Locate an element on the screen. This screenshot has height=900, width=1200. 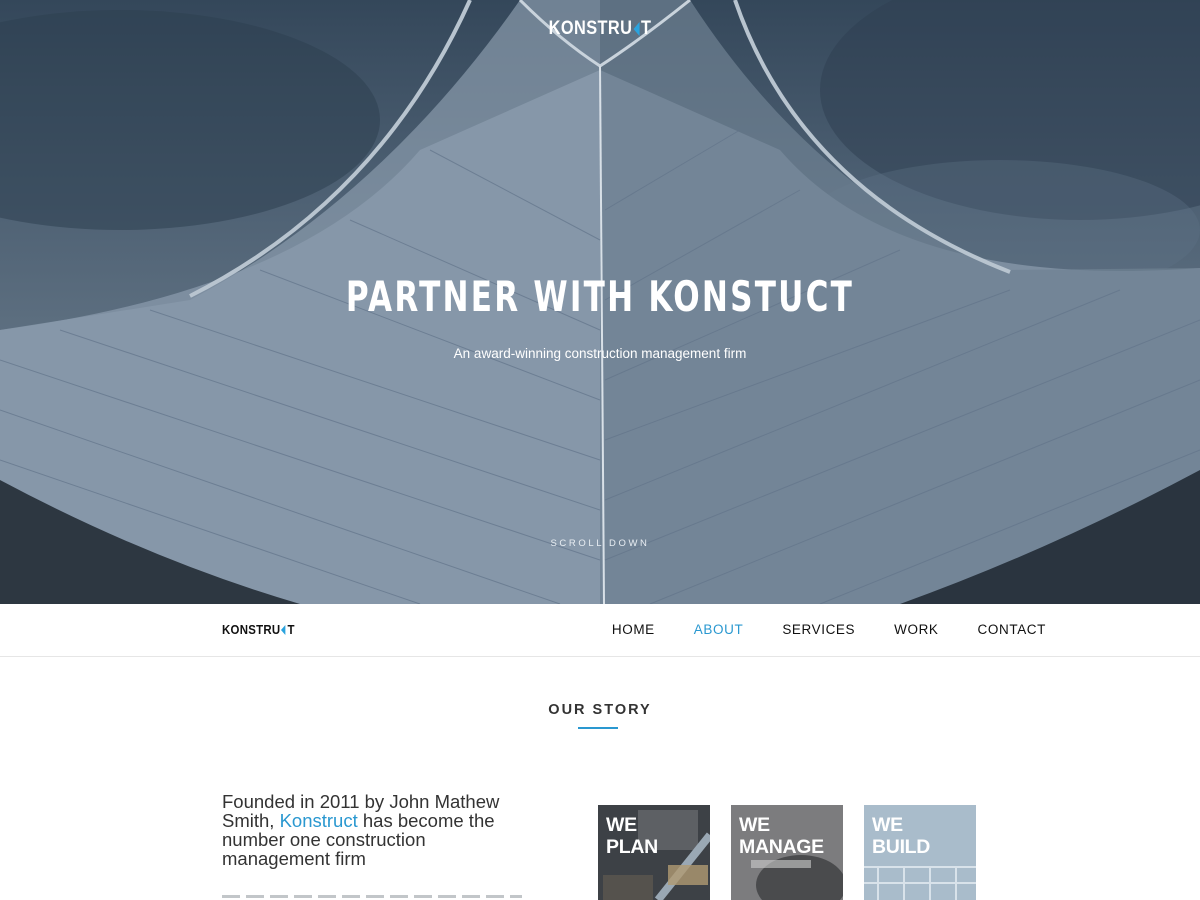
tile-build-label: WE BUILD is located at coordinates (901, 836).